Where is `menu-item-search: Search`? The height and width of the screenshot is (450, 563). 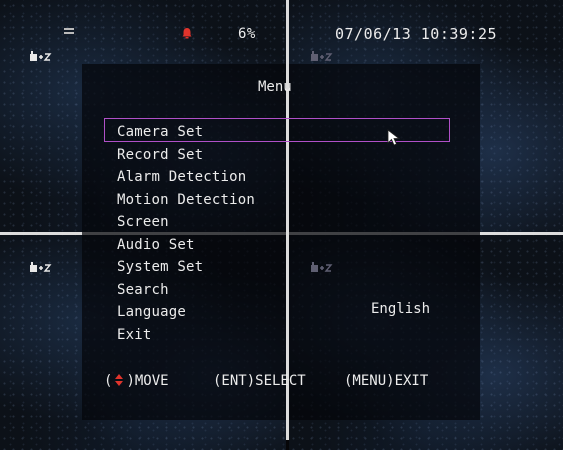
menu-item-search: Search is located at coordinates (186, 290).